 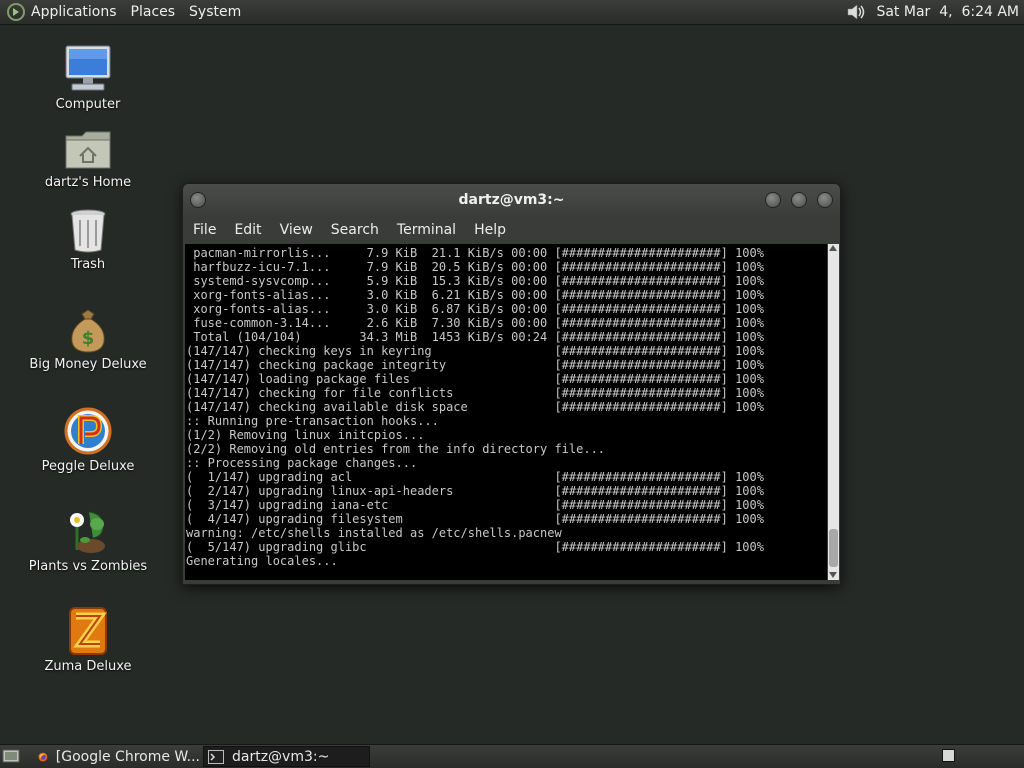 What do you see at coordinates (43, 756) in the screenshot?
I see `firefox-icon` at bounding box center [43, 756].